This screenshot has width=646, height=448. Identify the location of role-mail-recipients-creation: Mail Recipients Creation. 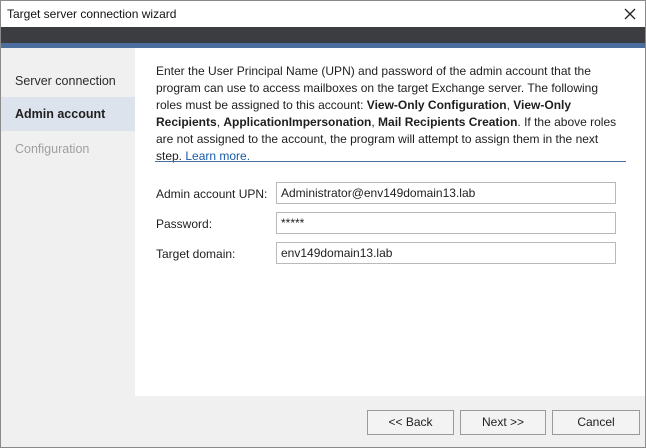
(448, 122).